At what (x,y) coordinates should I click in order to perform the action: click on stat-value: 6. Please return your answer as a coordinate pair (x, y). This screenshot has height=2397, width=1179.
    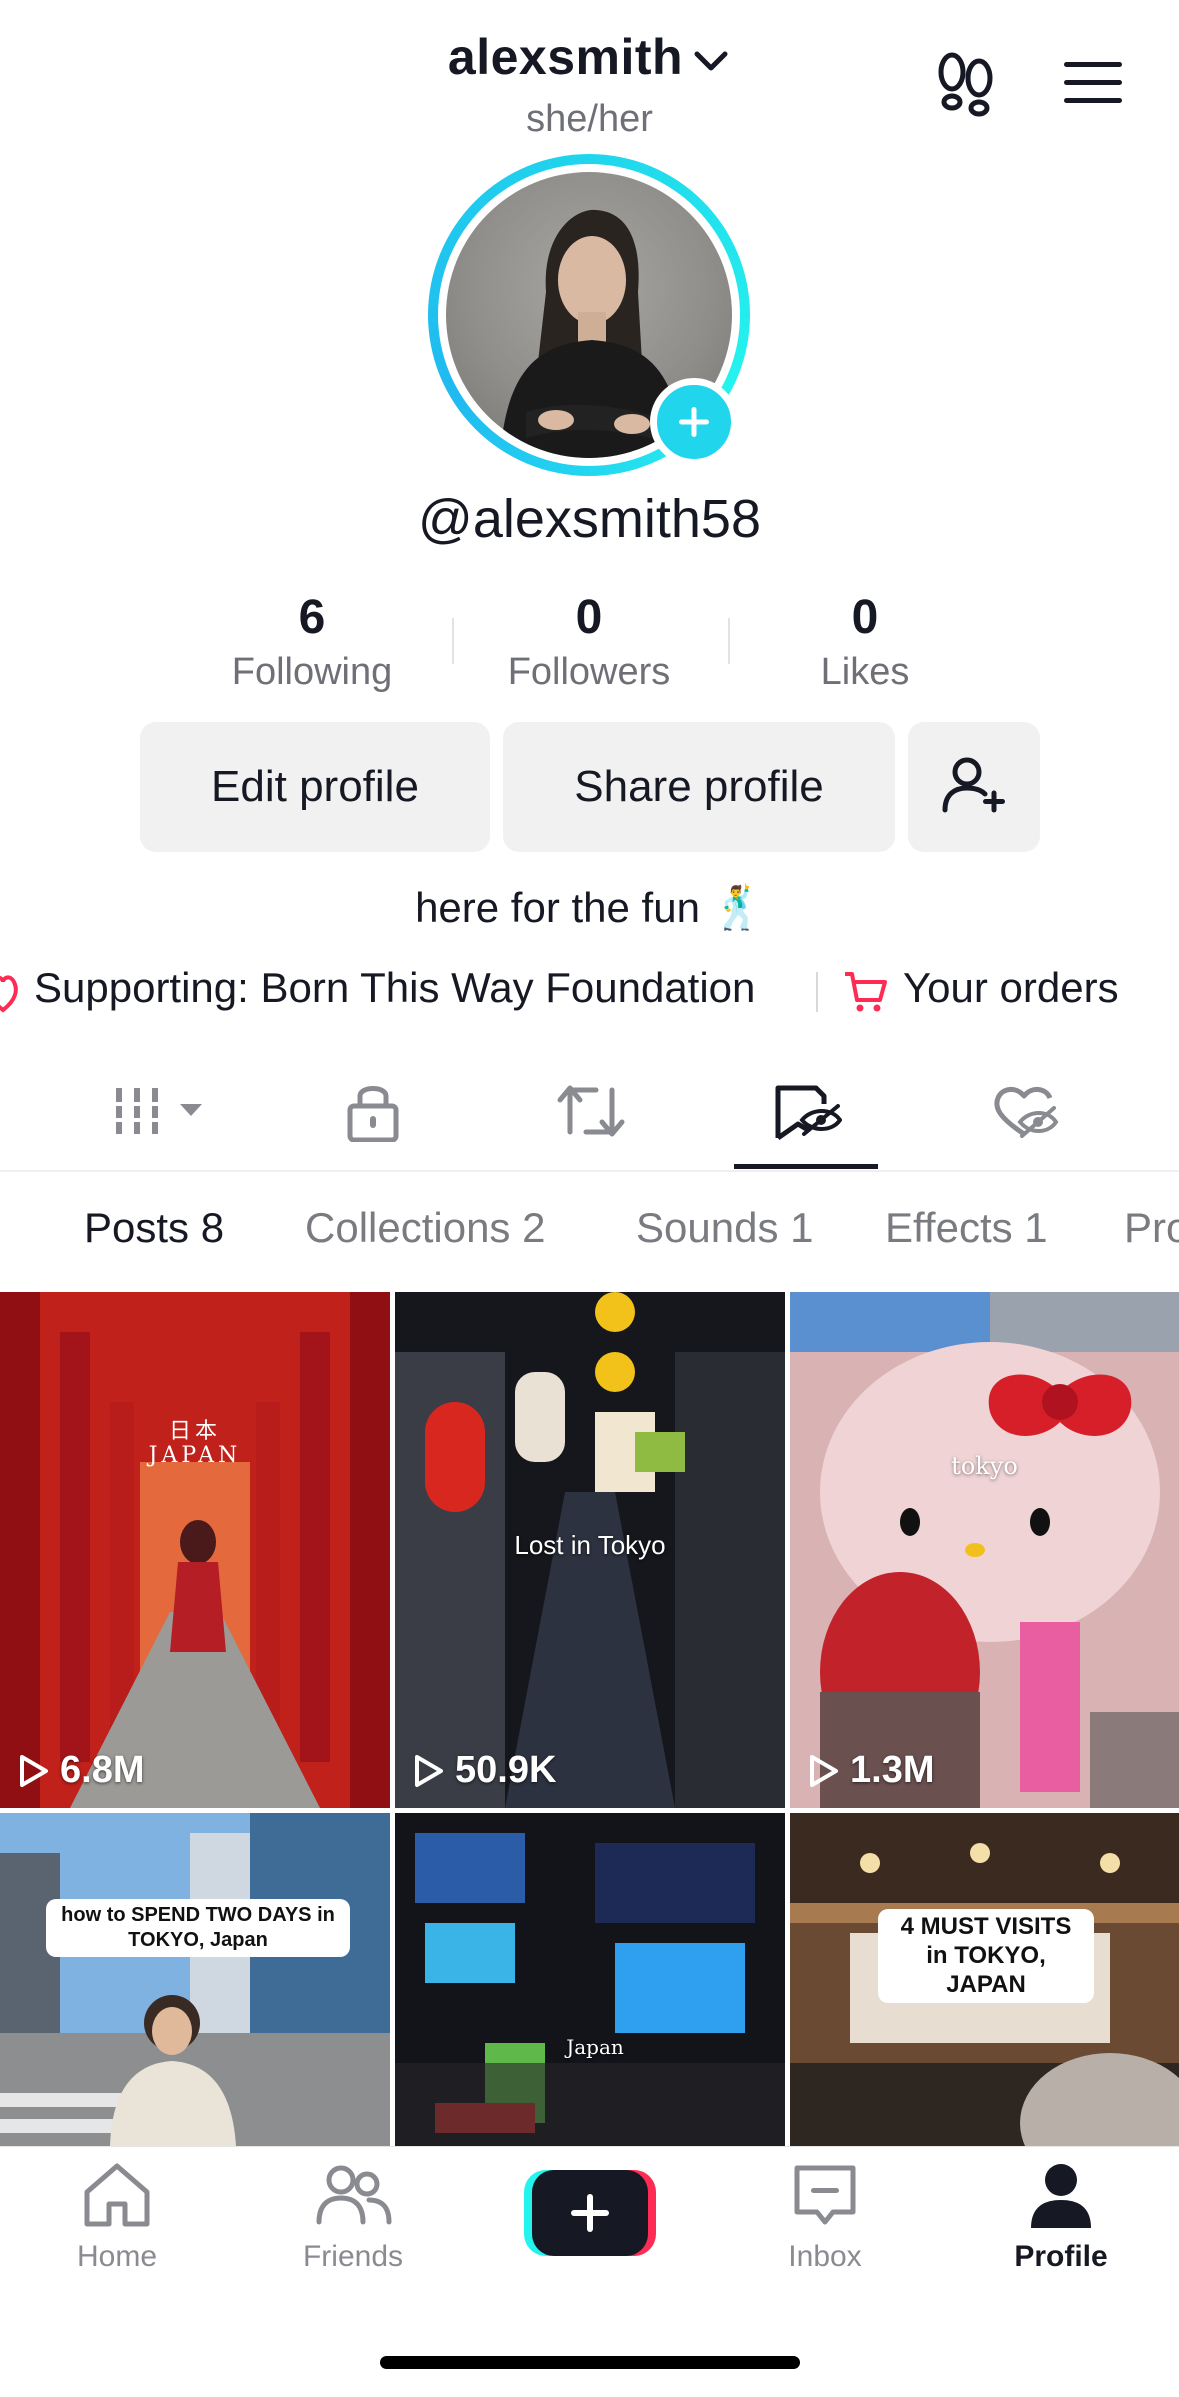
    Looking at the image, I should click on (312, 617).